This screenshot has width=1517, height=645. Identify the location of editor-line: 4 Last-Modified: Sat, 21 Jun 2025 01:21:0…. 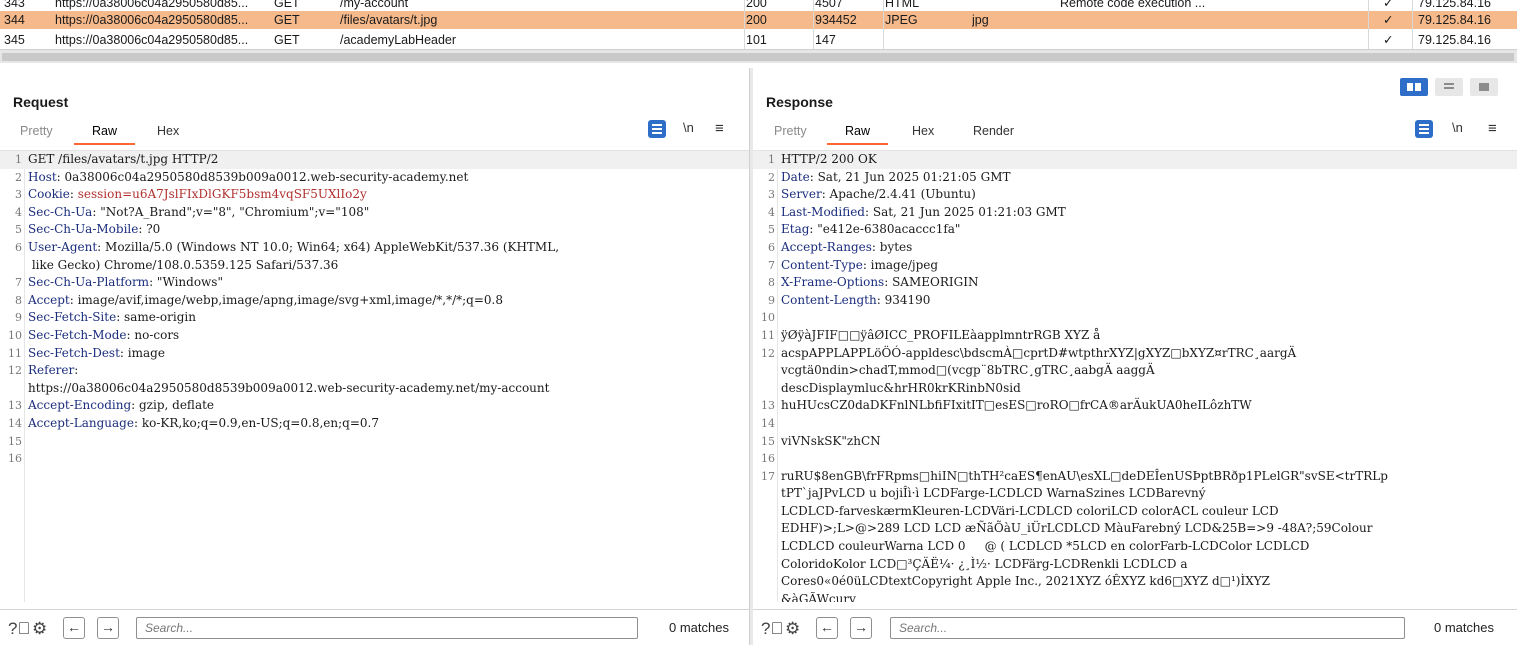
(1135, 213).